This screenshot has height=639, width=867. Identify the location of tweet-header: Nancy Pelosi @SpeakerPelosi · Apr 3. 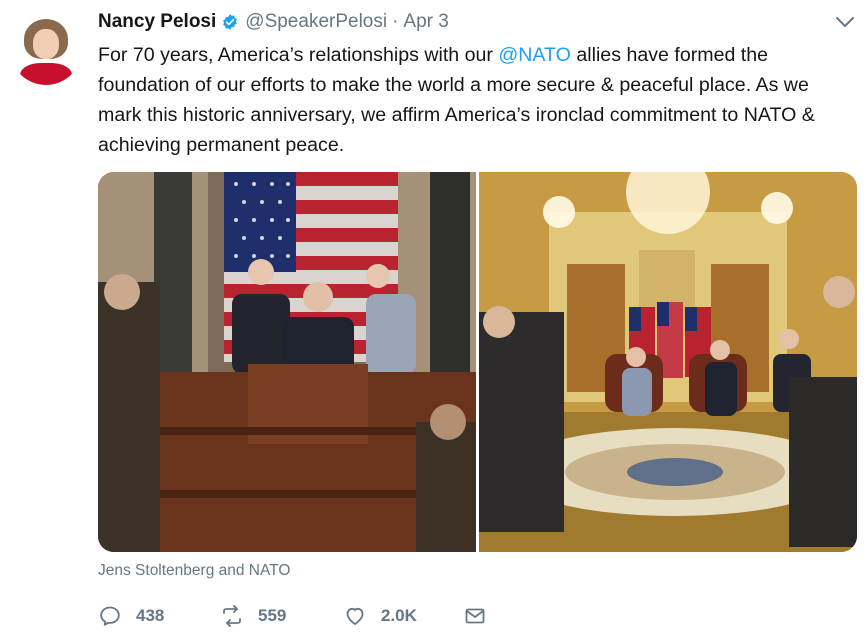
(273, 22).